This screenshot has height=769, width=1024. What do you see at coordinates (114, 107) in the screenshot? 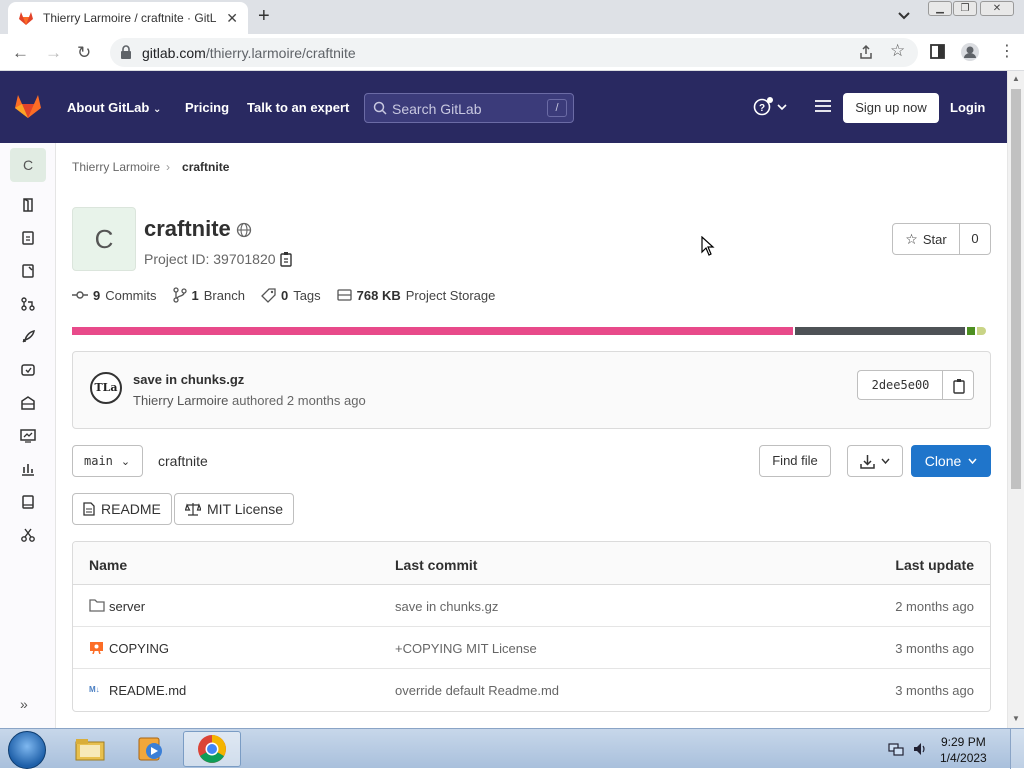
I see `about-gitlab-menu: About GitLab ⌄` at bounding box center [114, 107].